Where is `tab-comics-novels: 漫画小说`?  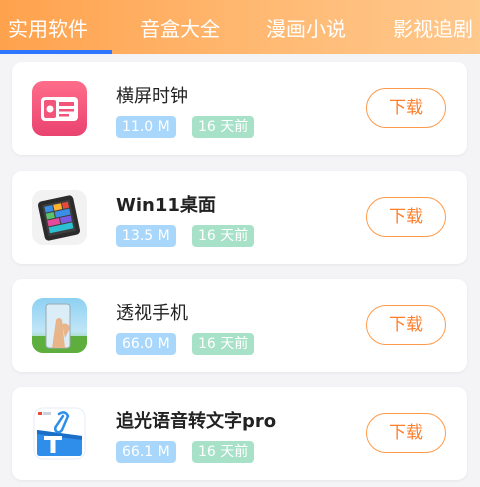
tab-comics-novels: 漫画小说 is located at coordinates (306, 27).